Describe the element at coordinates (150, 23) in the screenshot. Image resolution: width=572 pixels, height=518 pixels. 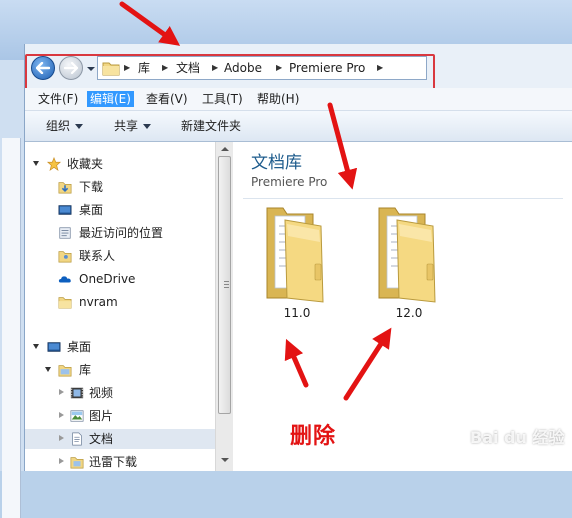
I see `annotation-arrow-to-address` at that location.